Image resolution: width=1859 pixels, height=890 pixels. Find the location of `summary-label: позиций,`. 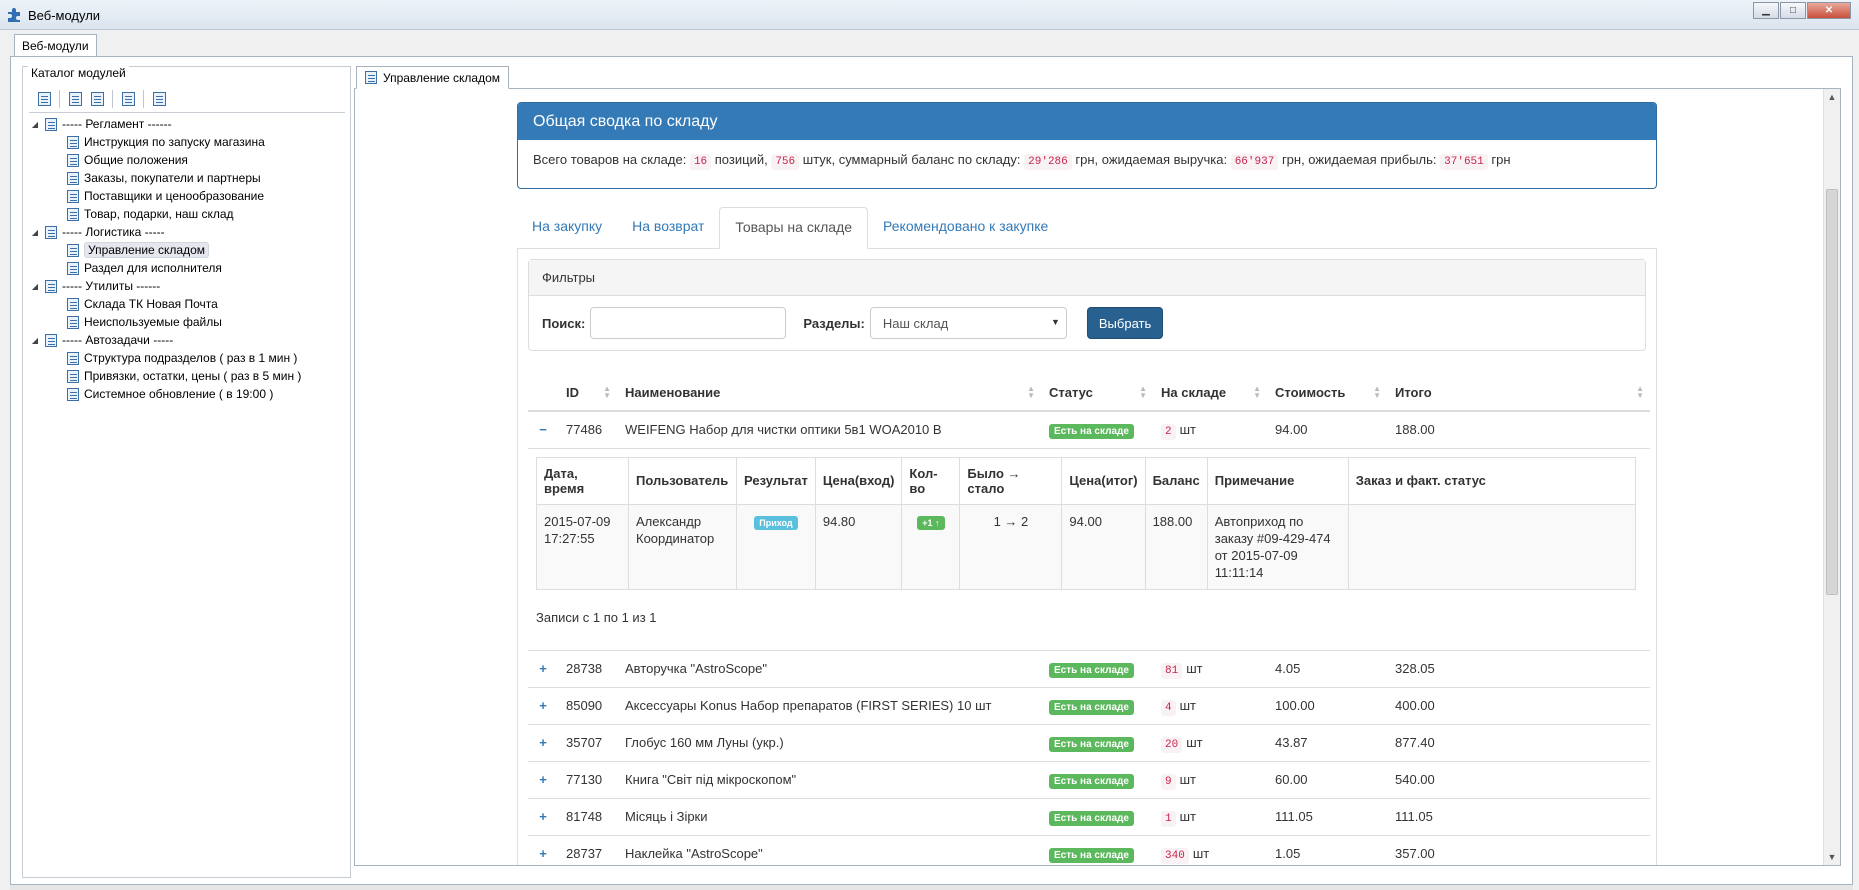

summary-label: позиций, is located at coordinates (741, 159).